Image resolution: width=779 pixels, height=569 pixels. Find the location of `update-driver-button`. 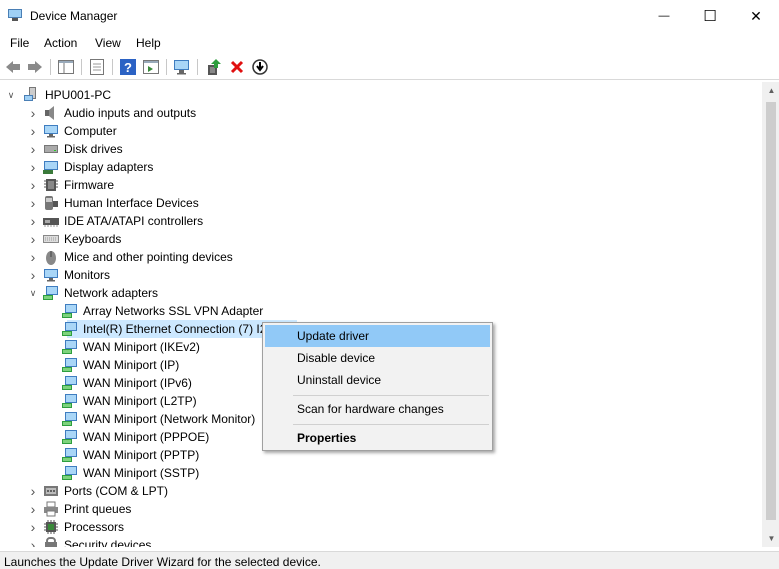

update-driver-button is located at coordinates (214, 67).